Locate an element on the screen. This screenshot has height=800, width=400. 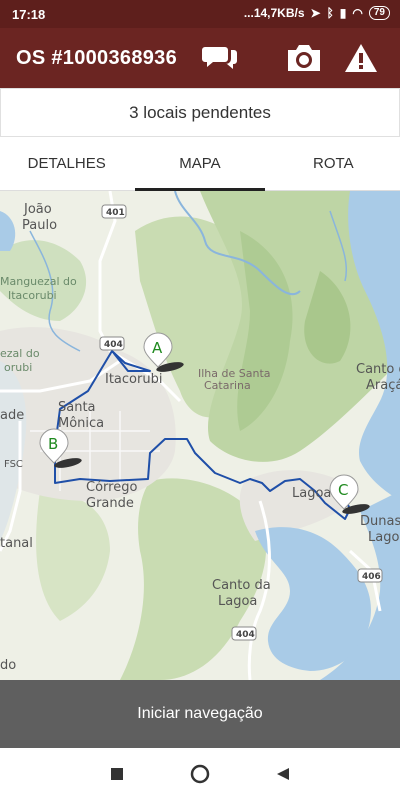
bluetooth-icon: ᛒ is located at coordinates (330, 13).